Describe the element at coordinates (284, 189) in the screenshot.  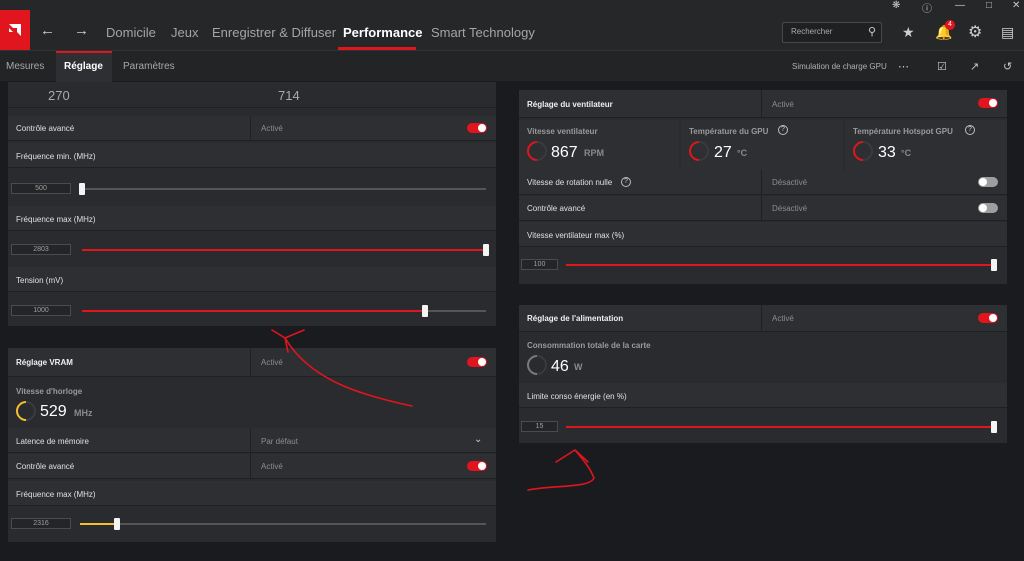
I see `freq-min-slider-track` at that location.